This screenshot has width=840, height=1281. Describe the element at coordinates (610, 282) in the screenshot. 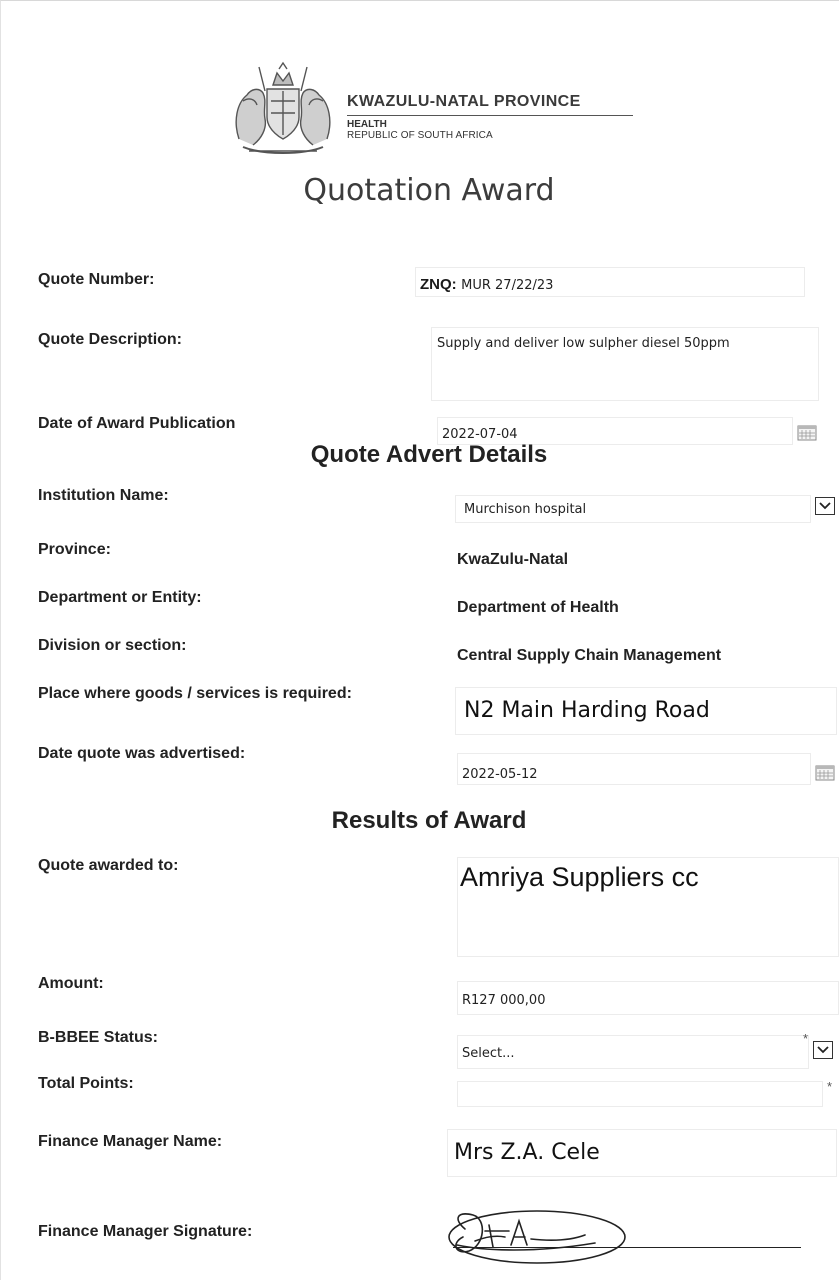

I see `quote-number-field: ZNQ: MUR 27/22/23` at that location.